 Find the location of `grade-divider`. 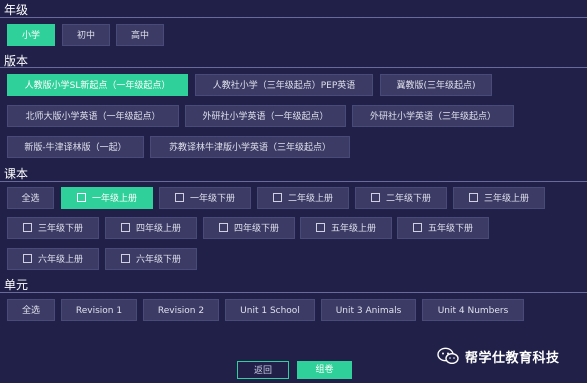

grade-divider is located at coordinates (293, 17).